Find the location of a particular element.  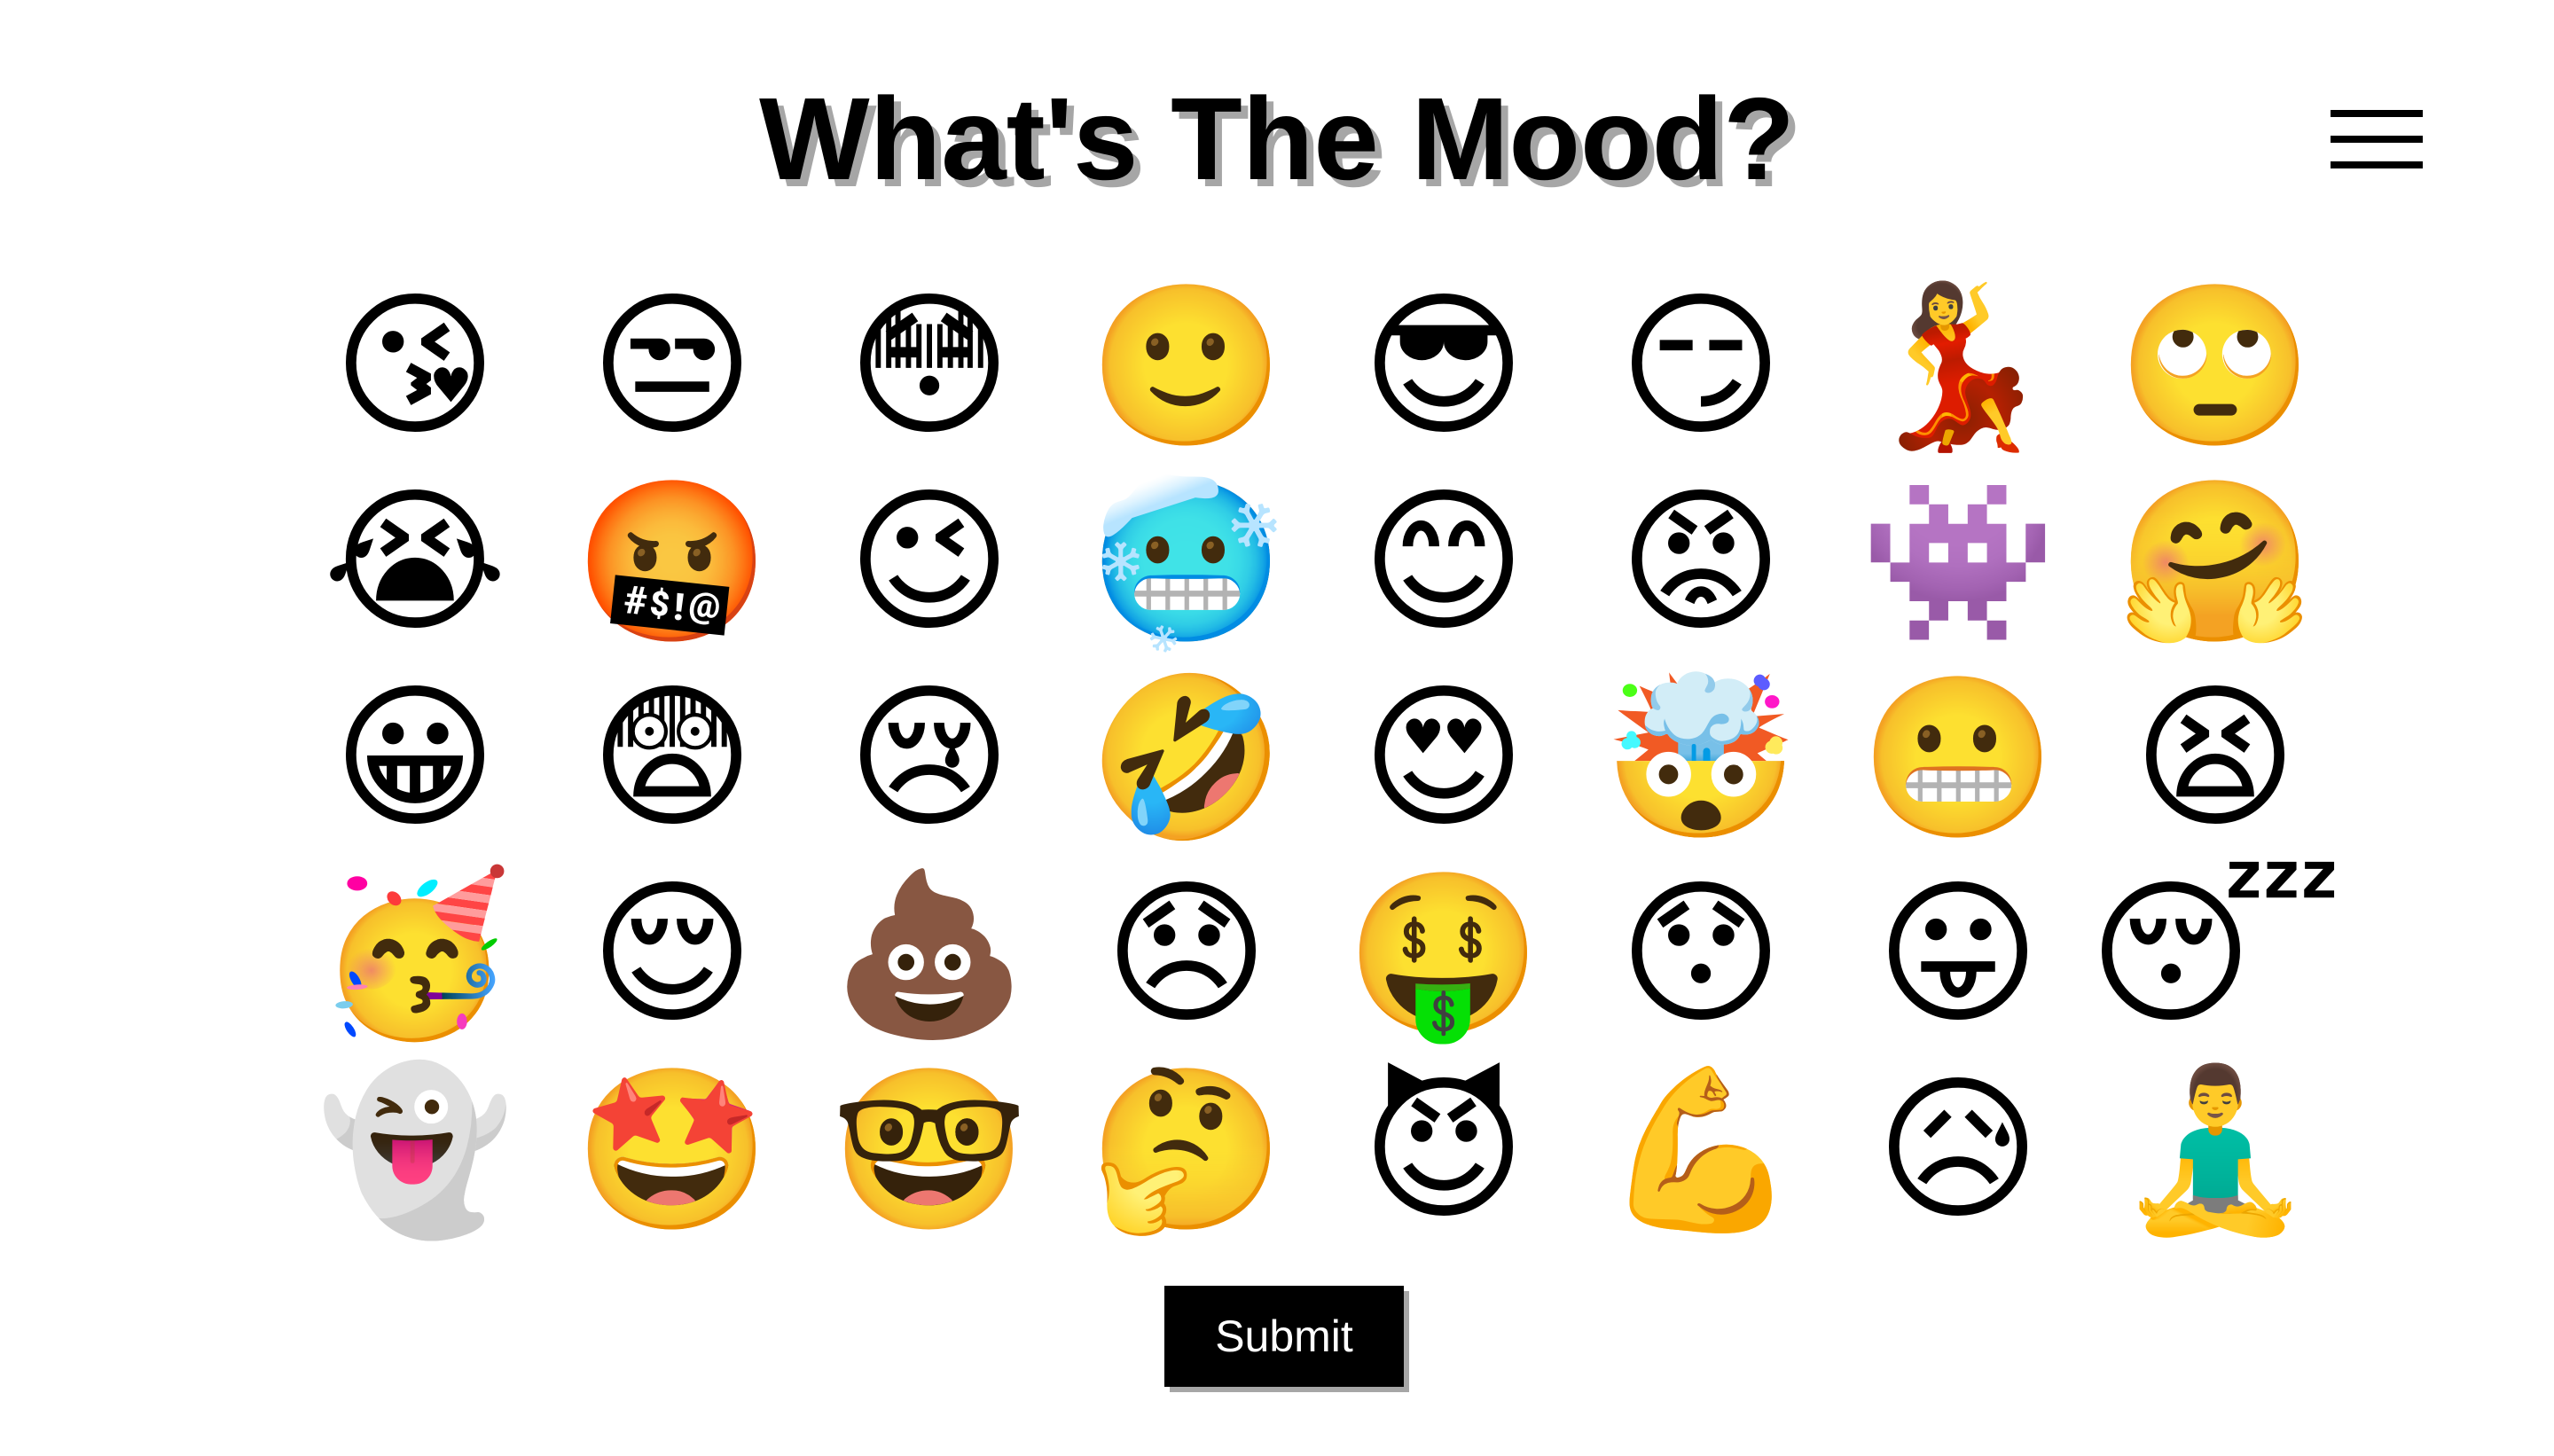

emoji-option-rofl: 🤣 is located at coordinates (1186, 759).